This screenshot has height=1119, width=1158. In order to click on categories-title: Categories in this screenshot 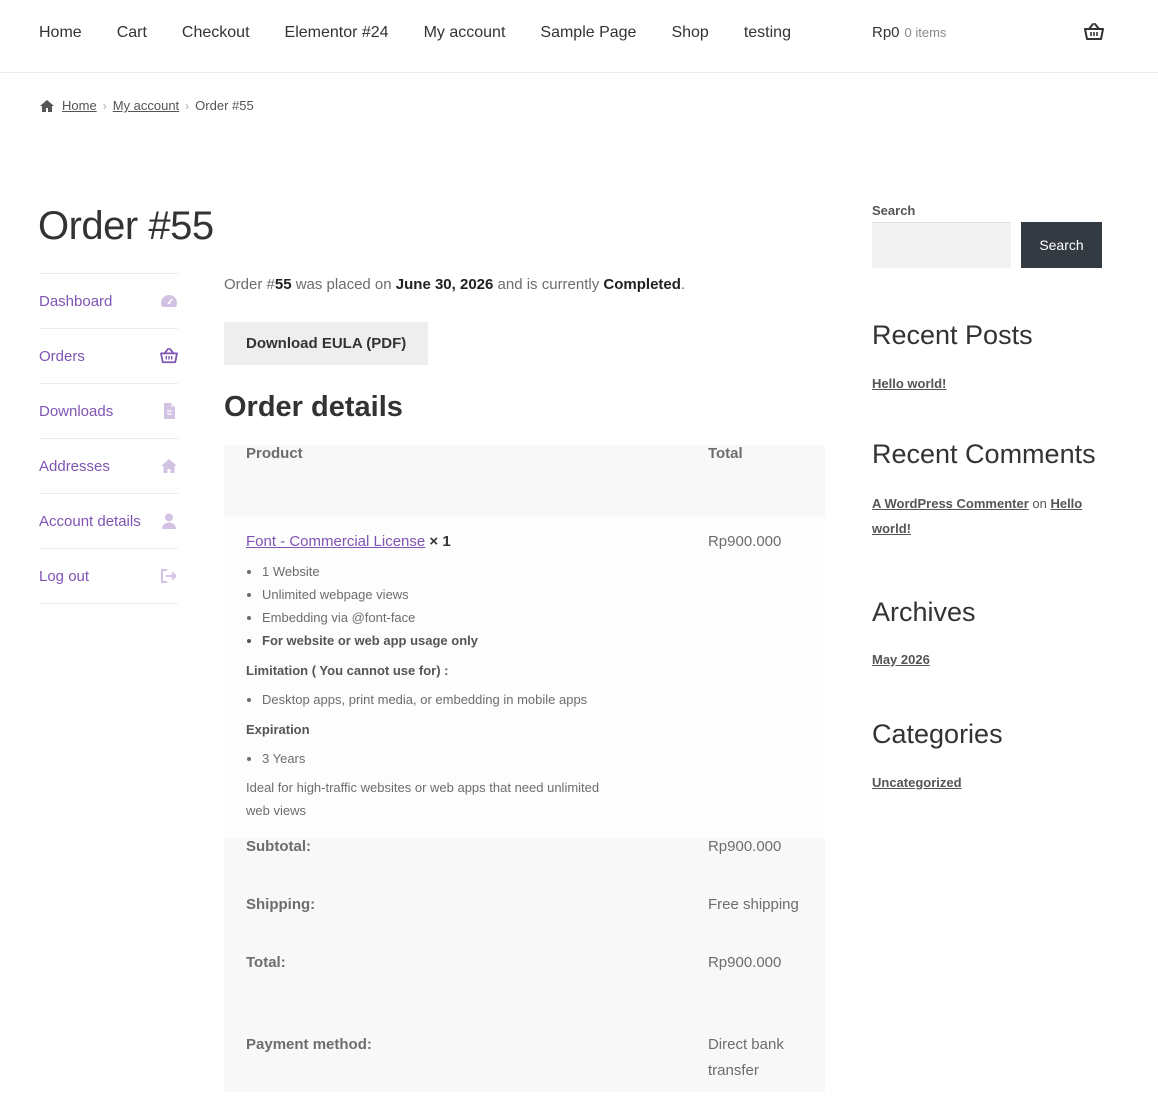, I will do `click(937, 734)`.